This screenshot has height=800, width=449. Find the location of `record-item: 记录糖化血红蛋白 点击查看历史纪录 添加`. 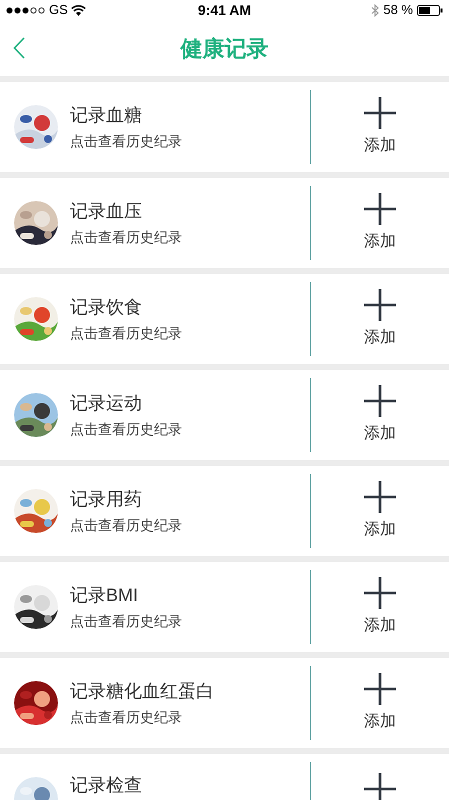

record-item: 记录糖化血红蛋白 点击查看历史纪录 添加 is located at coordinates (224, 703).